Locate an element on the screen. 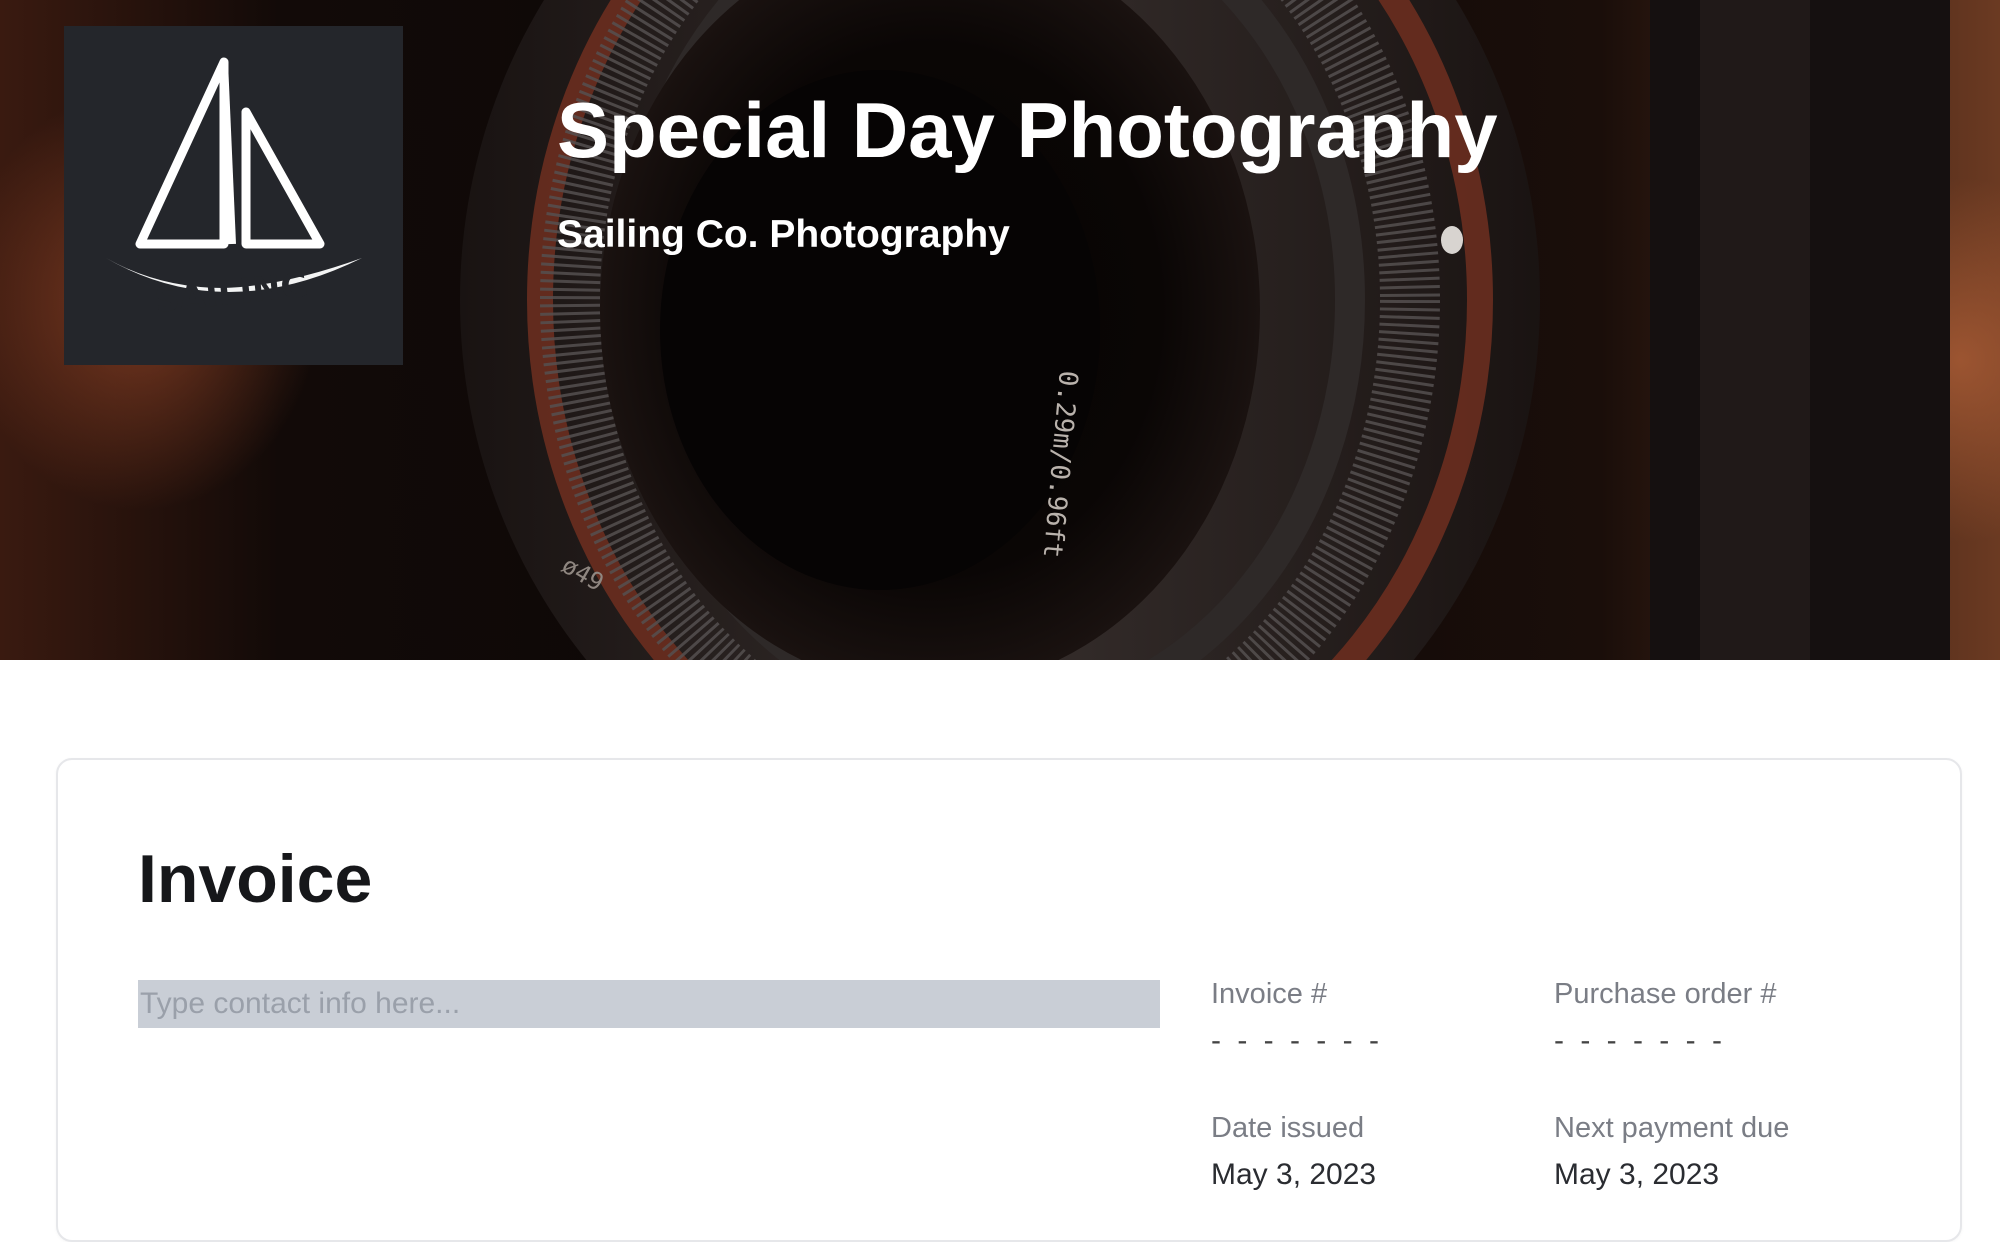  company-logo: SAILING is located at coordinates (233, 195).